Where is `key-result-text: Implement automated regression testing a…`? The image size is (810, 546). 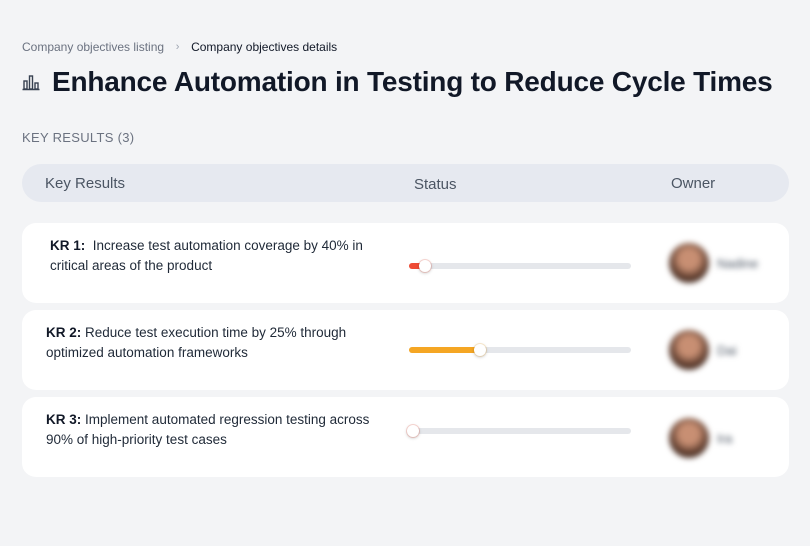
key-result-text: Implement automated regression testing a… is located at coordinates (208, 429).